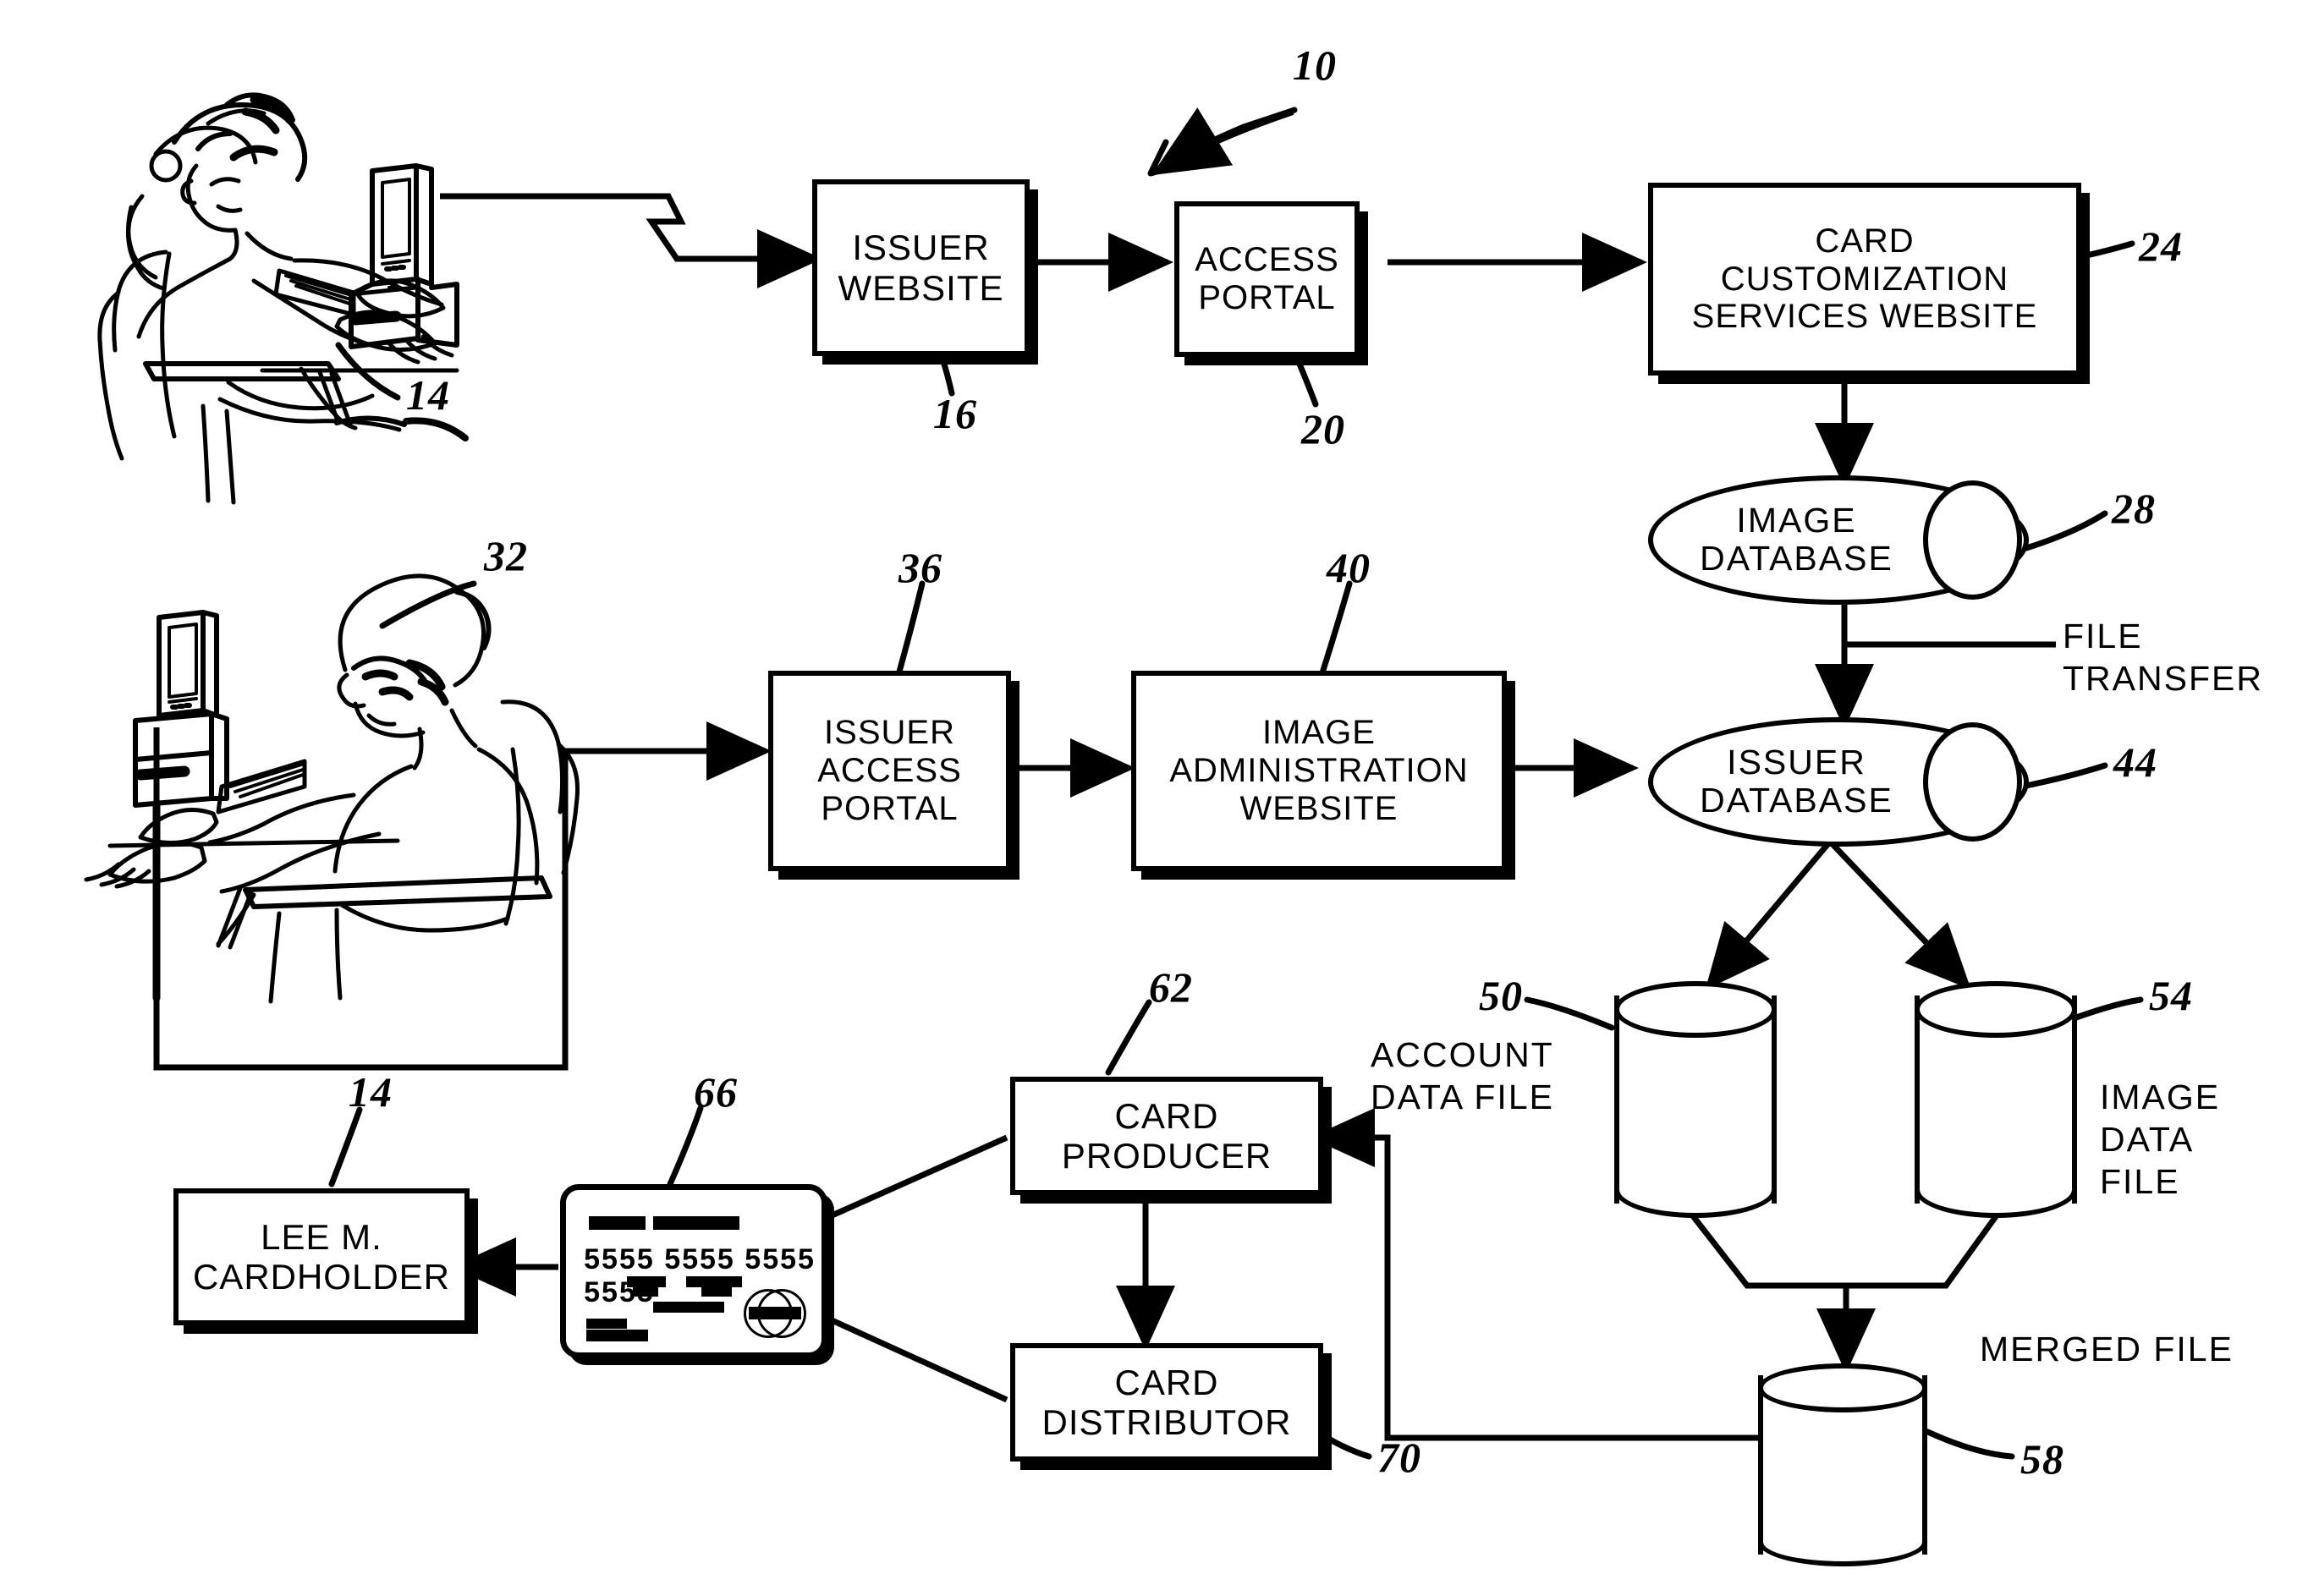 This screenshot has height=1596, width=2308. What do you see at coordinates (645, 1291) in the screenshot?
I see `card-valid-from-value` at bounding box center [645, 1291].